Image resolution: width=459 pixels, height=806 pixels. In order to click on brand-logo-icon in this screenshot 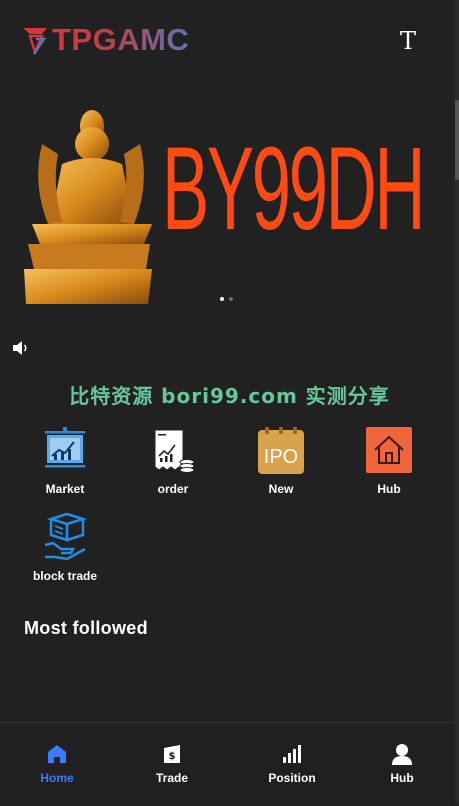, I will do `click(35, 41)`.